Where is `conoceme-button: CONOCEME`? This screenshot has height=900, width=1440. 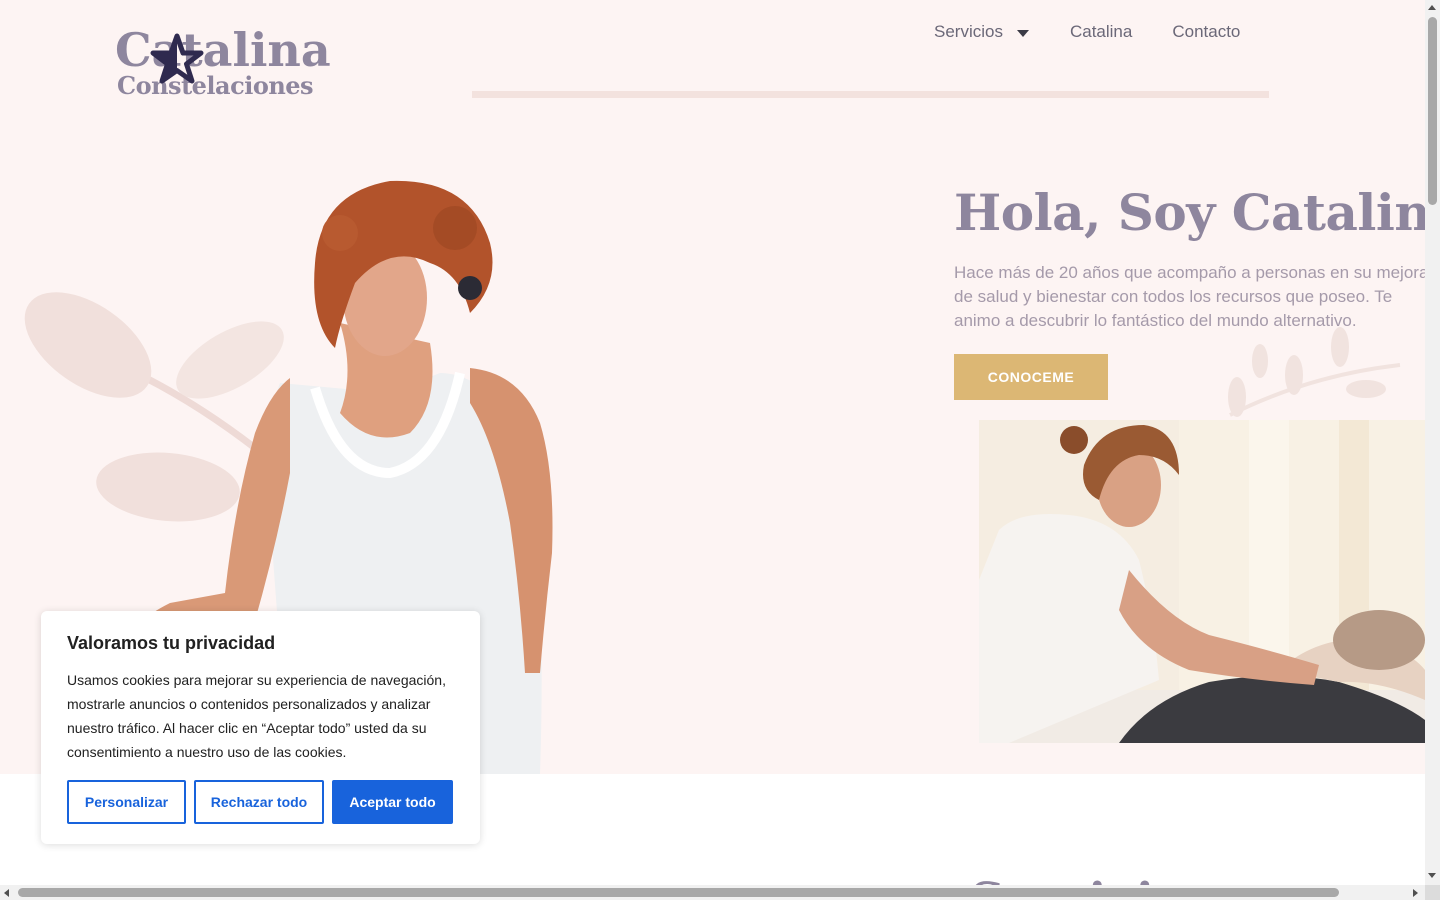 conoceme-button: CONOCEME is located at coordinates (1031, 377).